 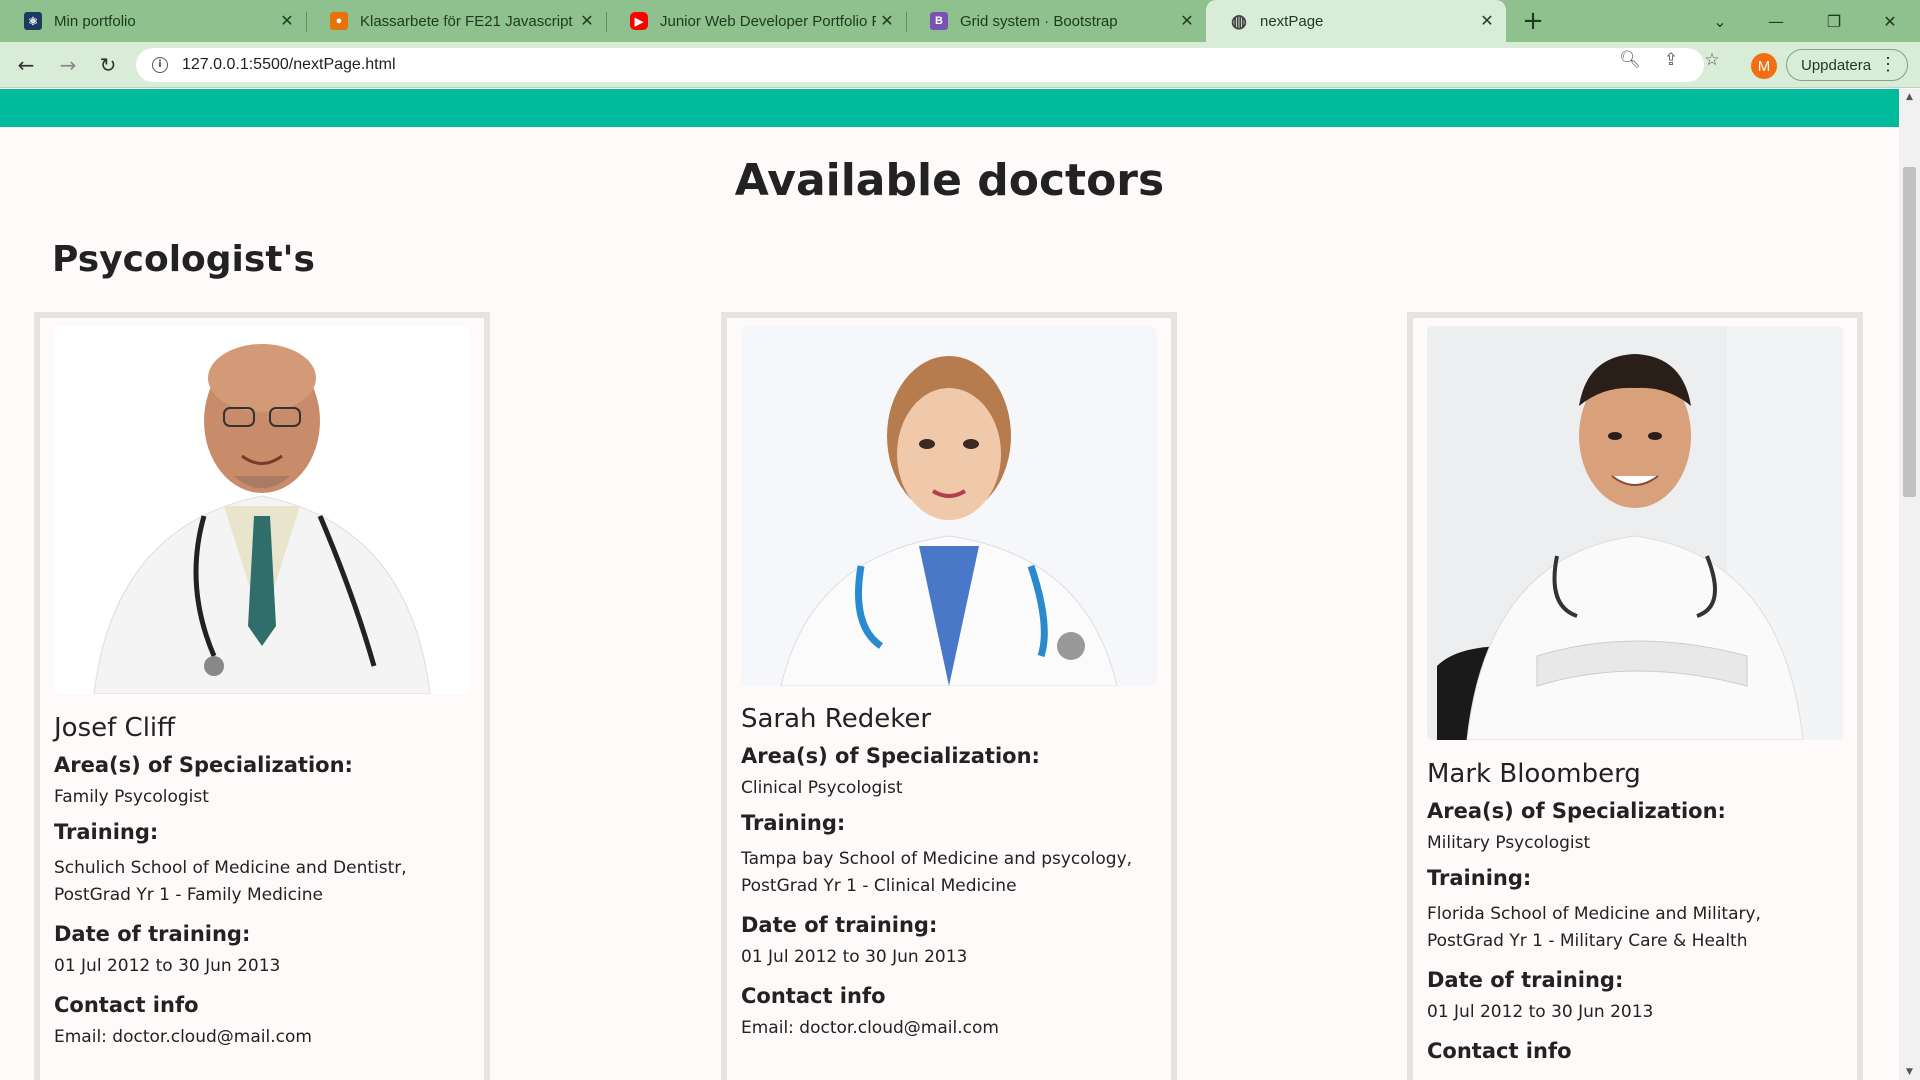 What do you see at coordinates (836, 719) in the screenshot?
I see `doctor-name: Sarah Redeker` at bounding box center [836, 719].